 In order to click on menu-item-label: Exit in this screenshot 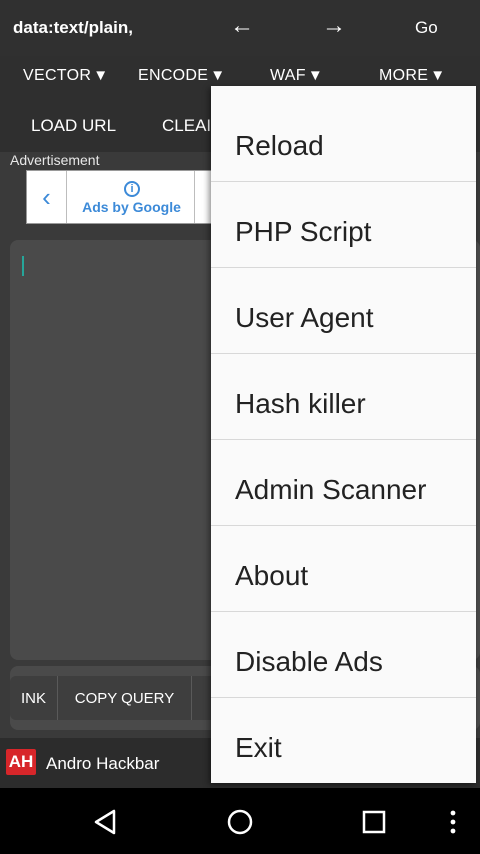, I will do `click(258, 747)`.